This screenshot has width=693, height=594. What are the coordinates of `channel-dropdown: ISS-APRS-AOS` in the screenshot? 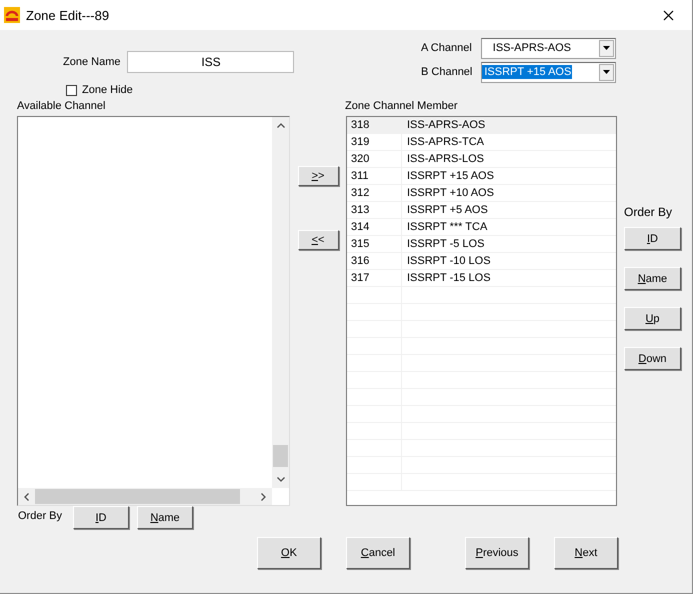 It's located at (548, 48).